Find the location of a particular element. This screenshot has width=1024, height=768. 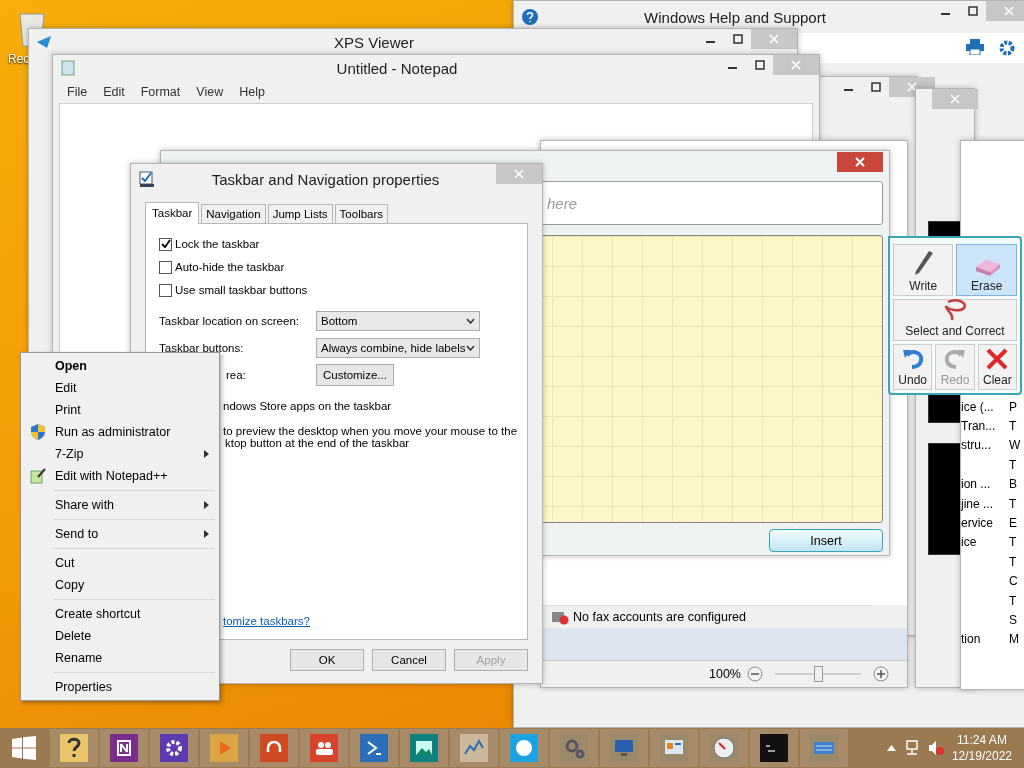

table-cell-text: E is located at coordinates (1013, 522).